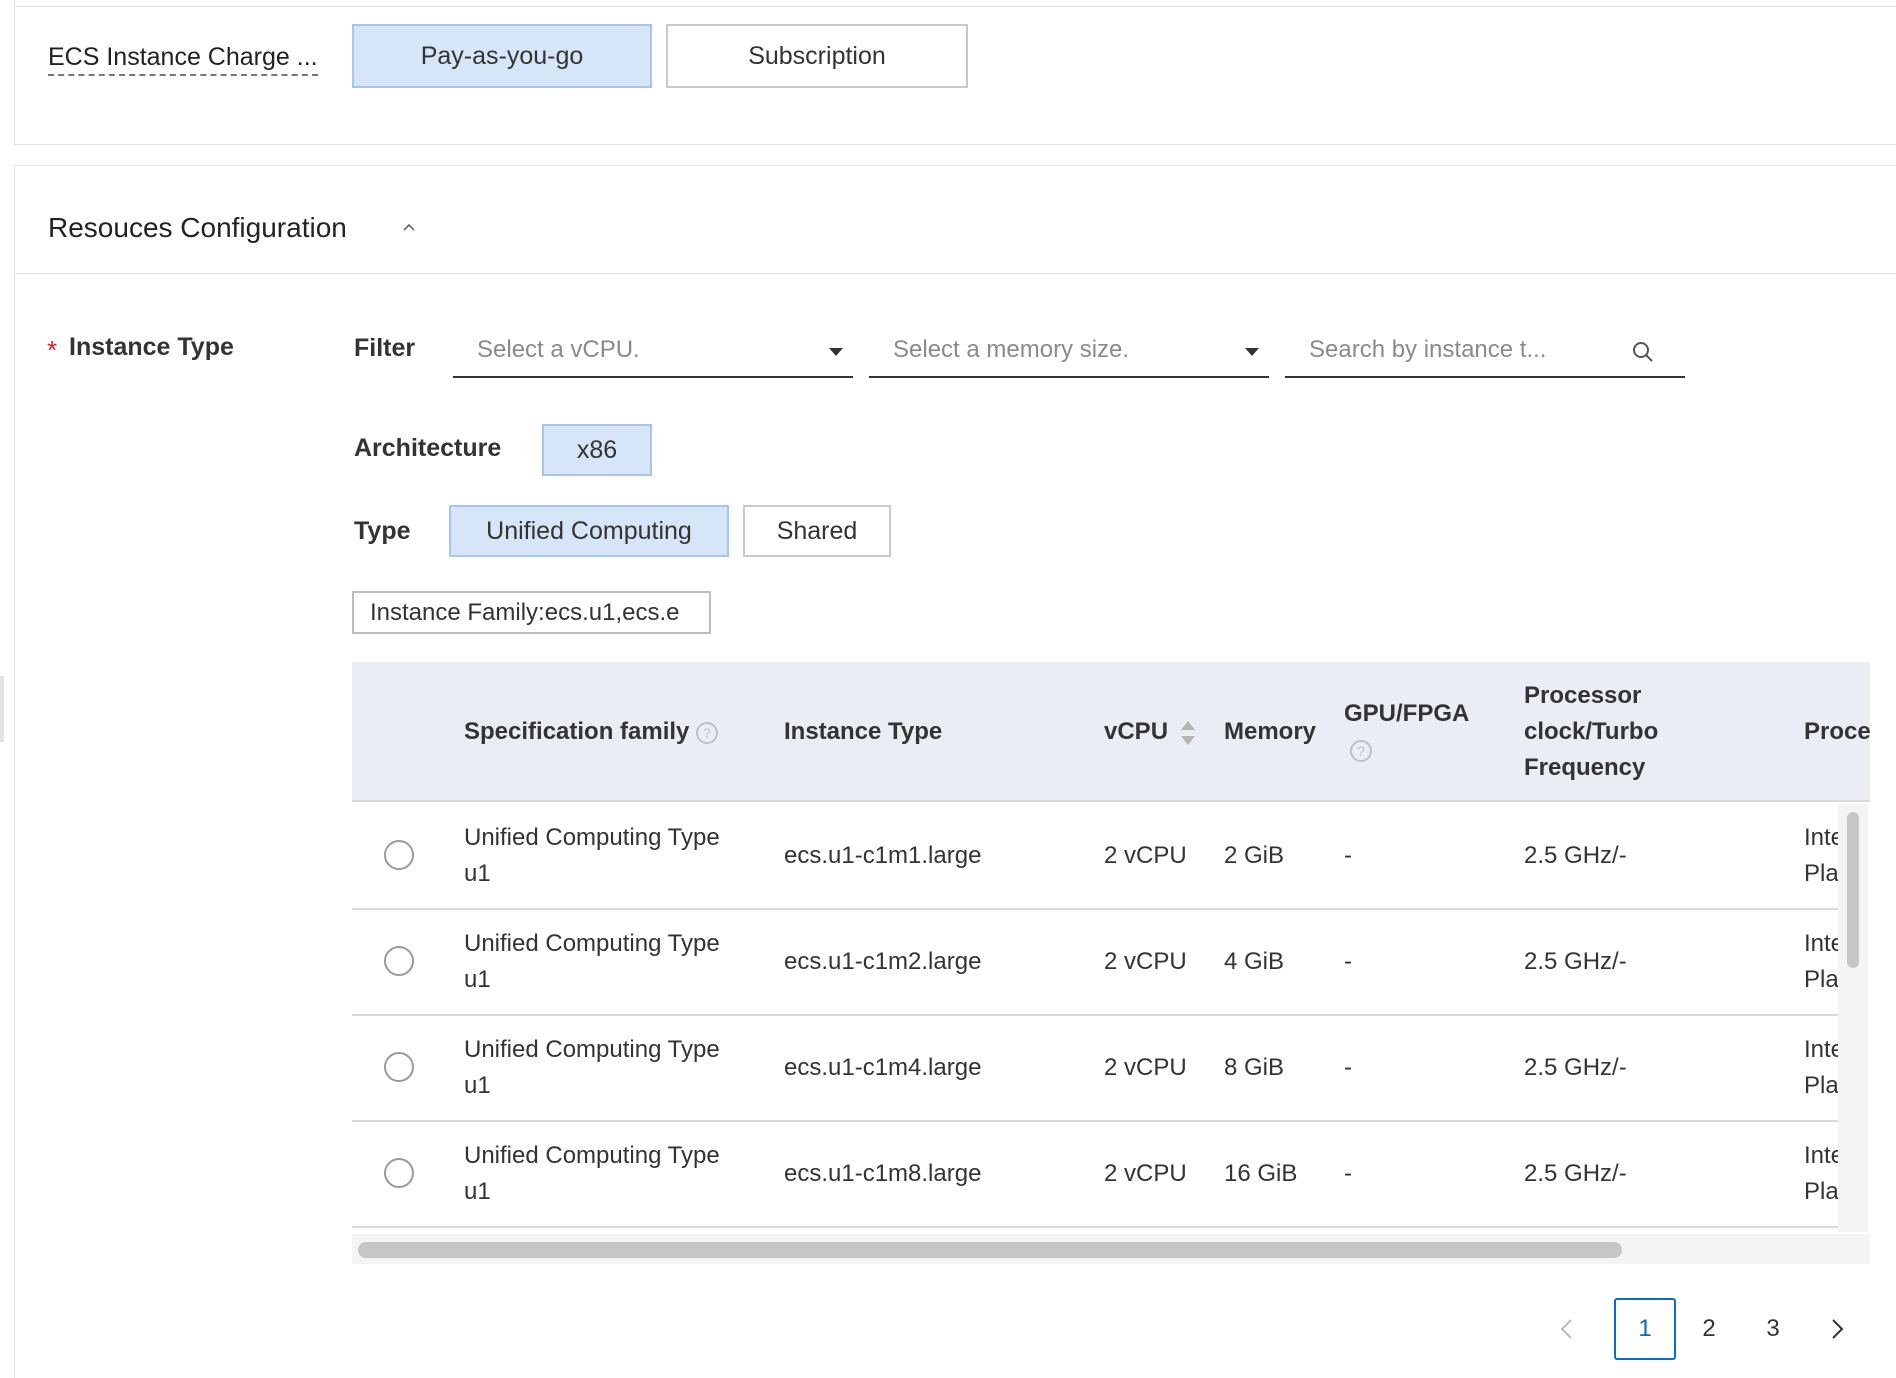 This screenshot has width=1896, height=1378. What do you see at coordinates (1136, 731) in the screenshot?
I see `header-vcpu-label: vCPU` at bounding box center [1136, 731].